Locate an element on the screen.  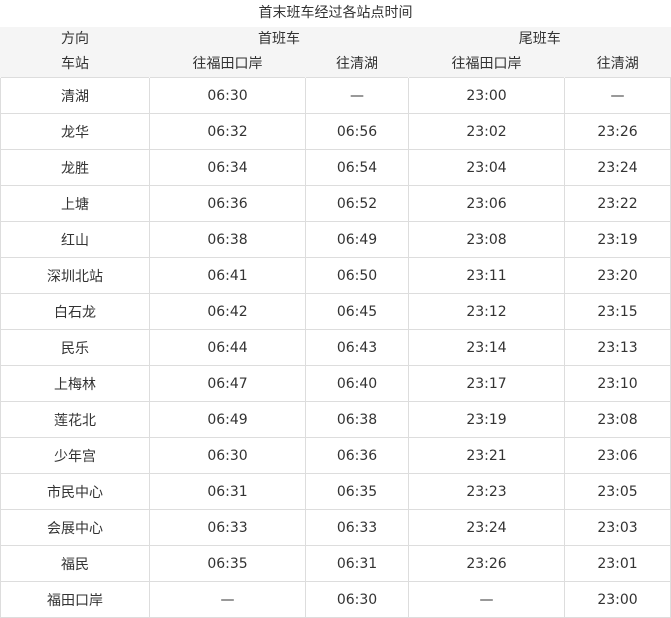
last-qinghu-cell: 23:26 is located at coordinates (617, 131).